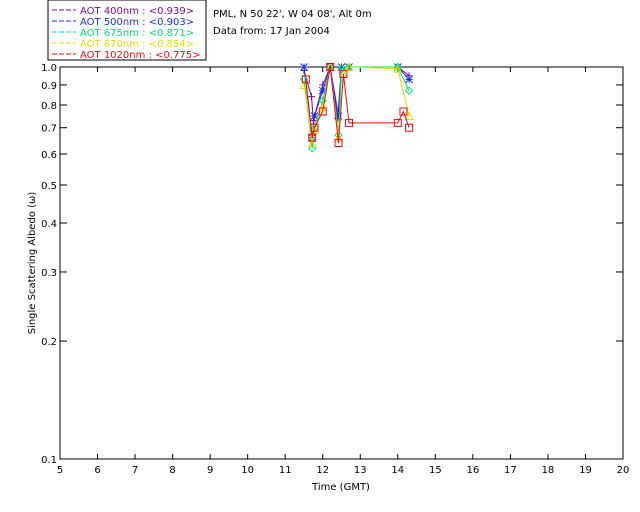 The height and width of the screenshot is (512, 640). Describe the element at coordinates (435, 470) in the screenshot. I see `x-tick-label: 15` at that location.